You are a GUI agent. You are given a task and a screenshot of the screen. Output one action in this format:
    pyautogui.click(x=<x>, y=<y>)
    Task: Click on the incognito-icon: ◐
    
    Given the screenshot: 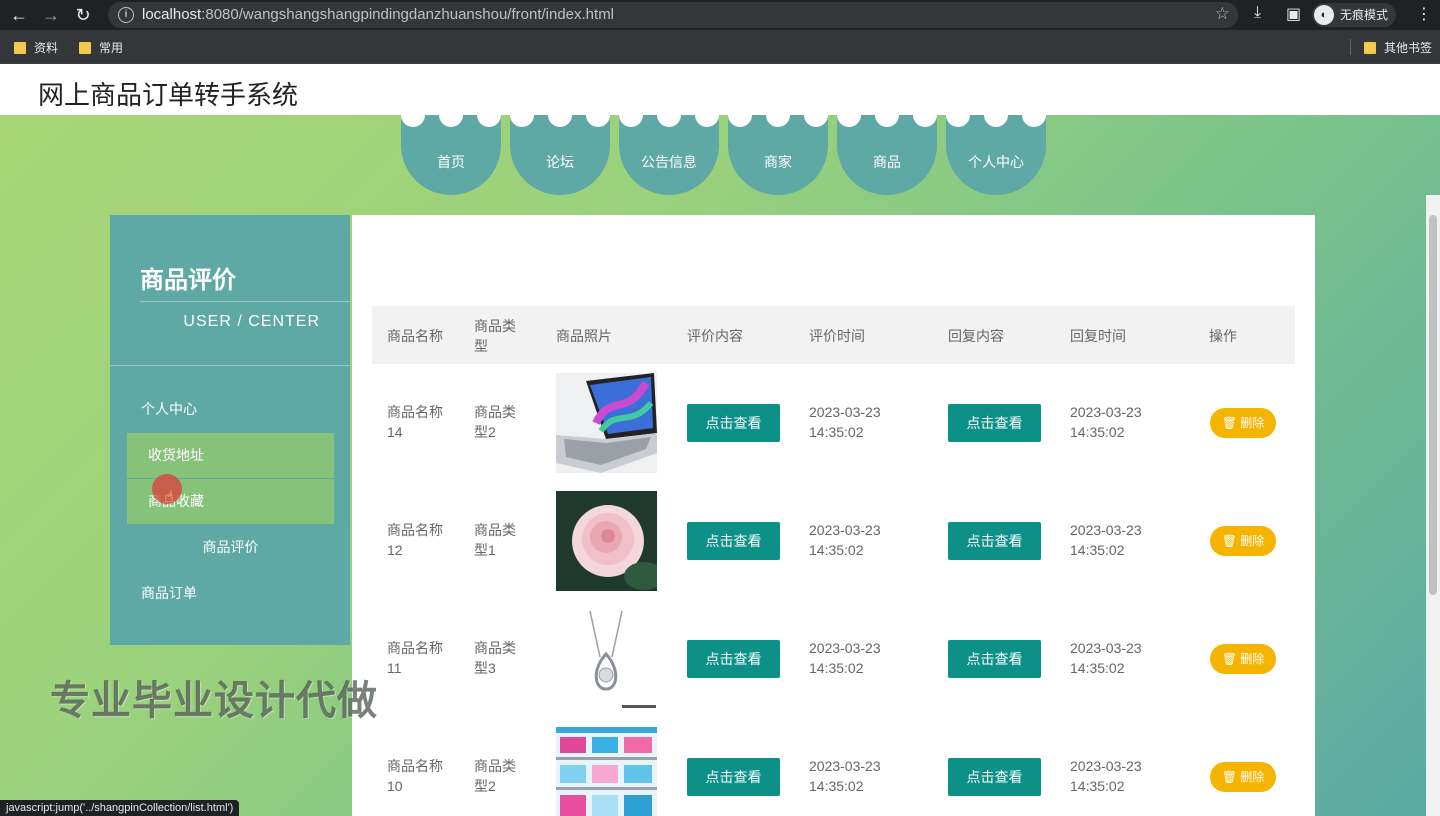 What is the action you would take?
    pyautogui.click(x=1324, y=15)
    